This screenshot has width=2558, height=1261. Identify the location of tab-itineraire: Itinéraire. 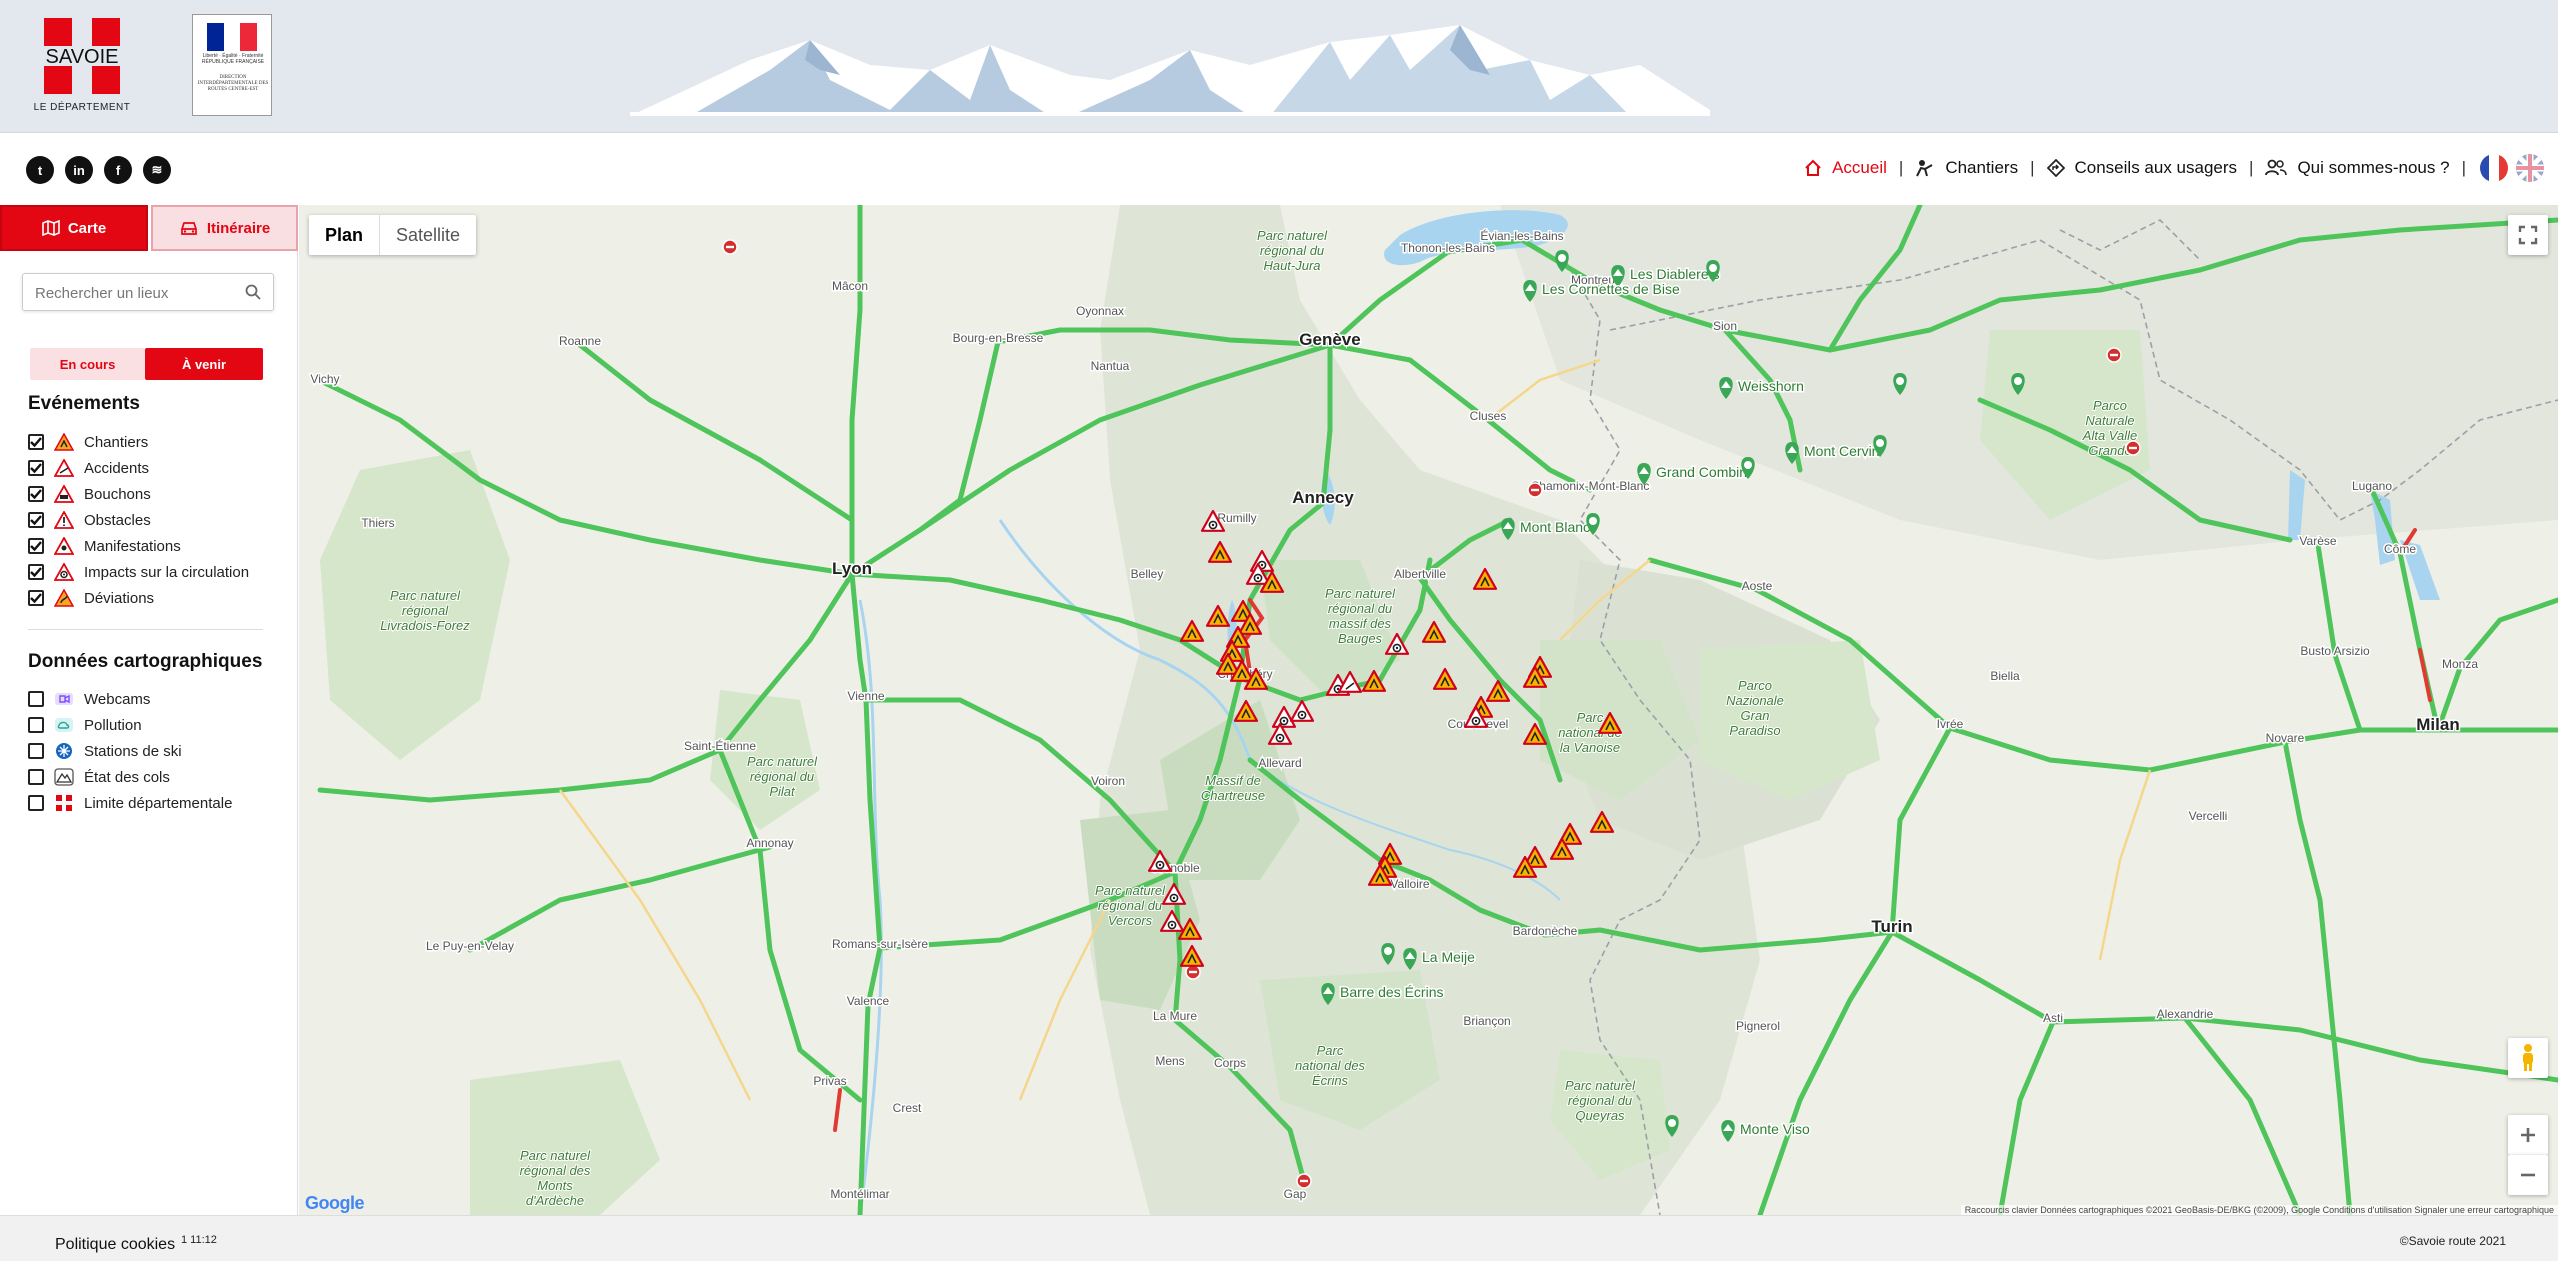
(224, 228).